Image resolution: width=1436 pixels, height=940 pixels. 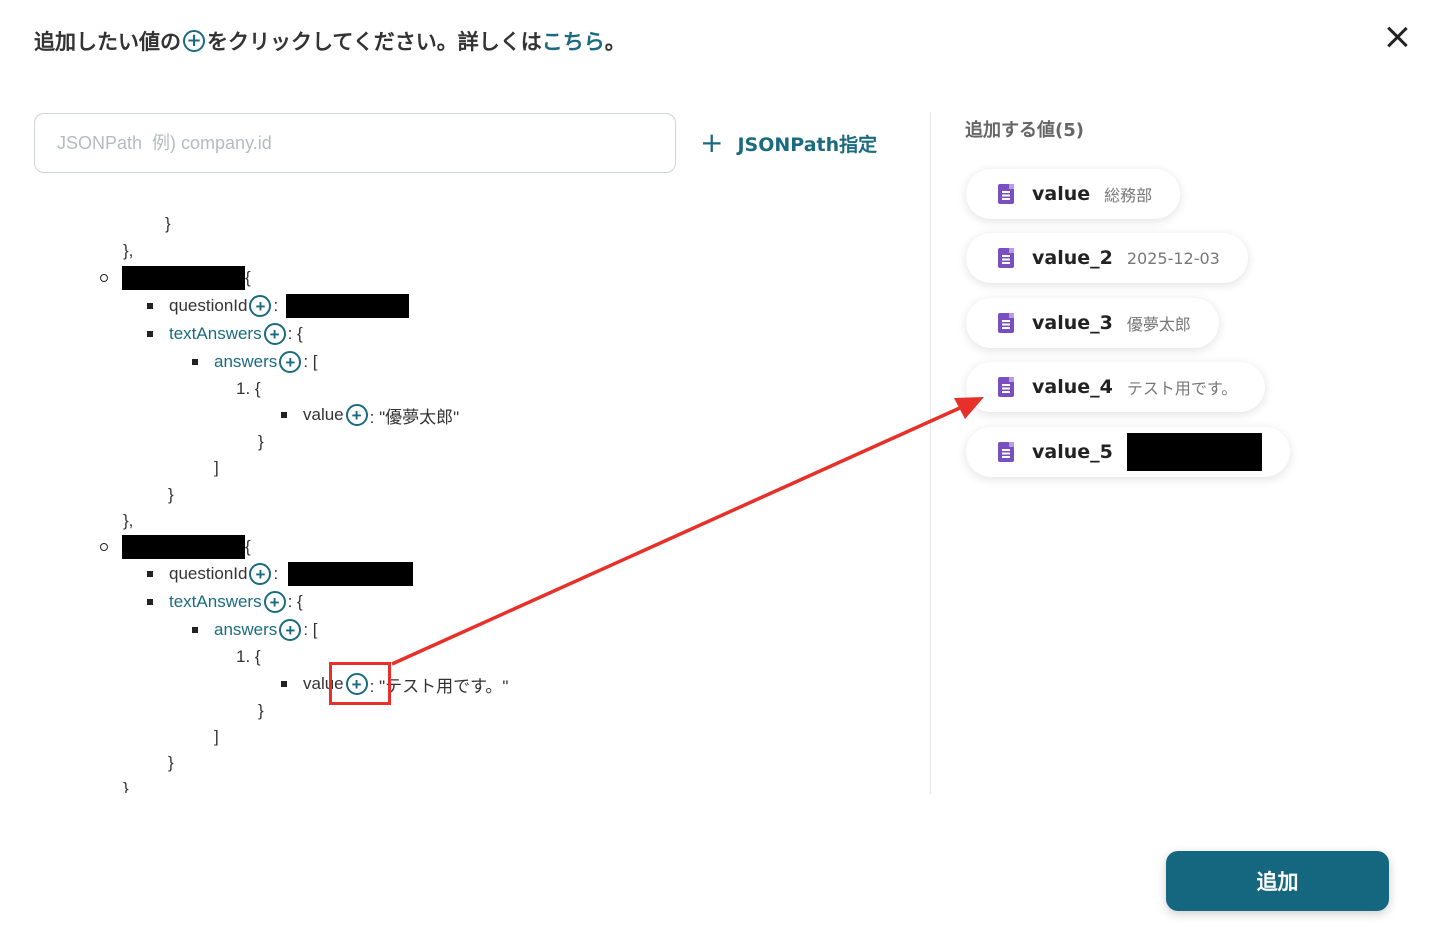 What do you see at coordinates (1128, 195) in the screenshot?
I see `value-chip-value: 総務部` at bounding box center [1128, 195].